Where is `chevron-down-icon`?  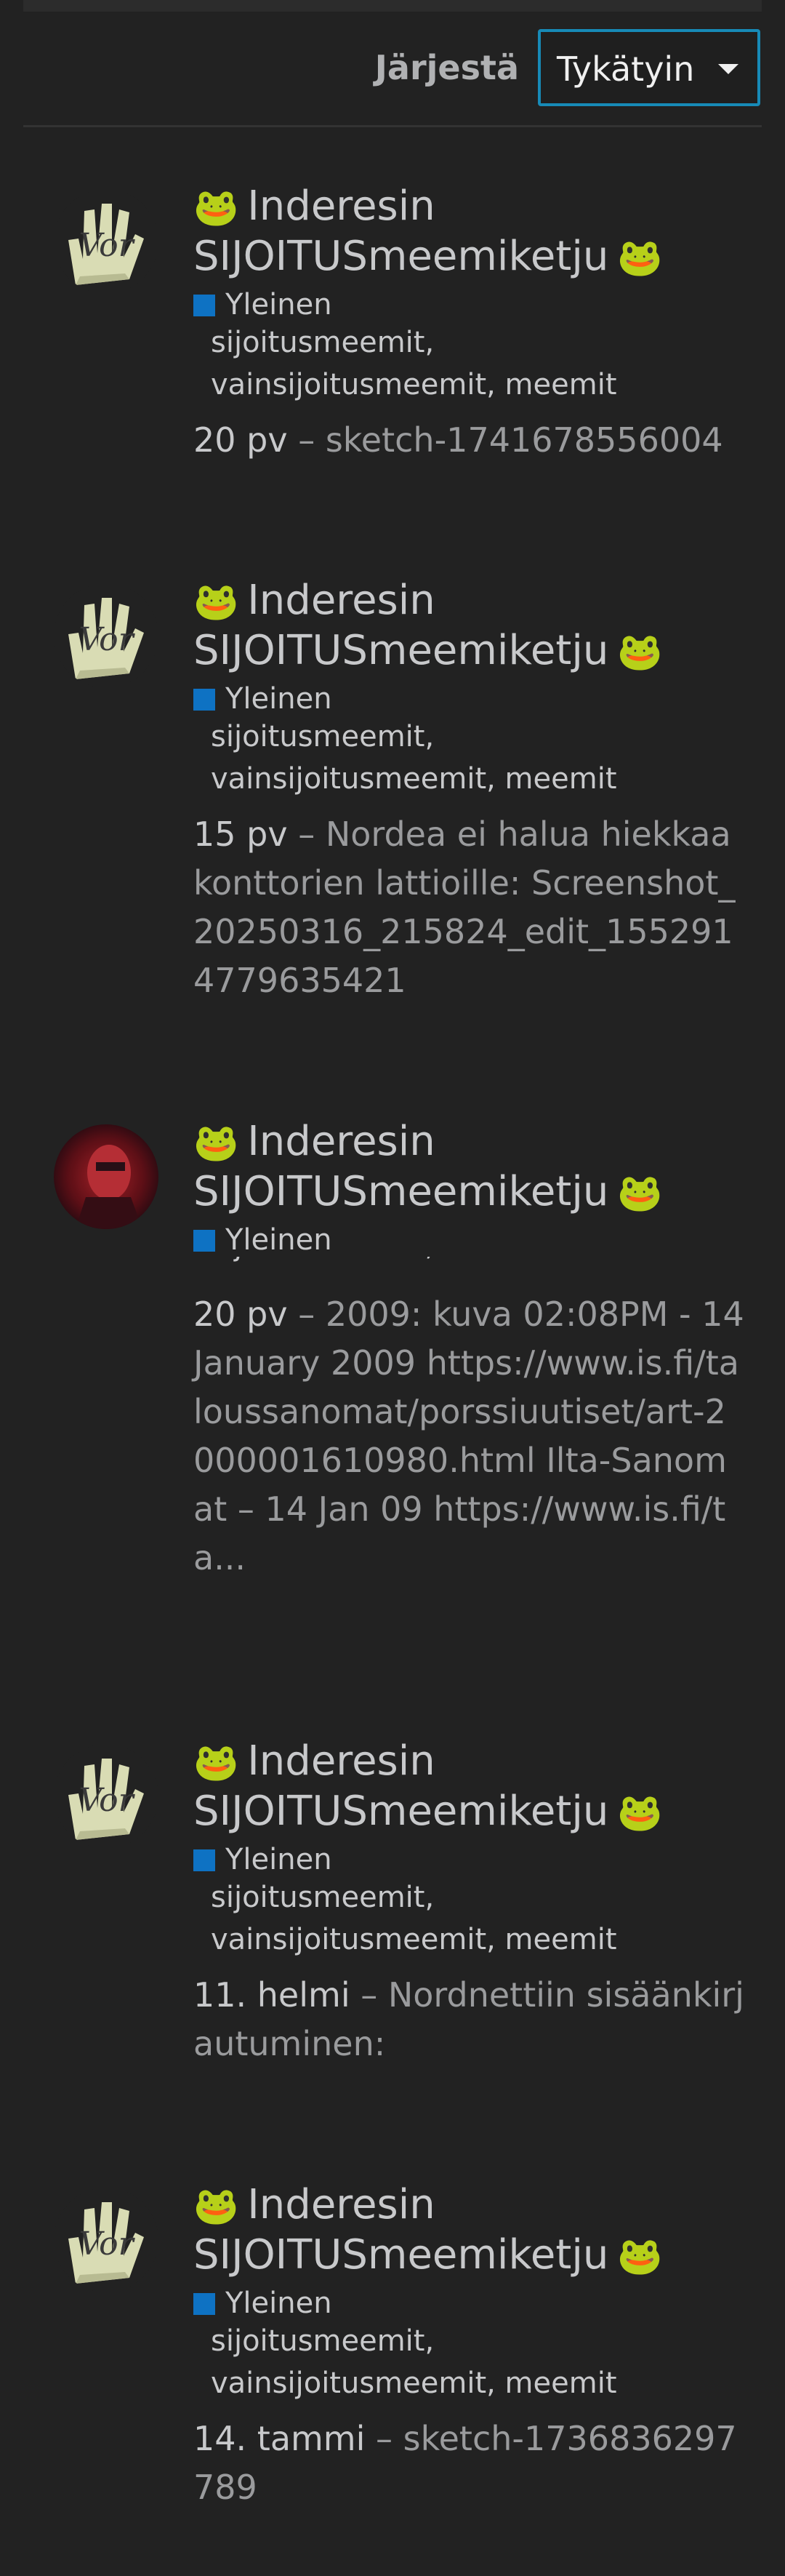 chevron-down-icon is located at coordinates (728, 69).